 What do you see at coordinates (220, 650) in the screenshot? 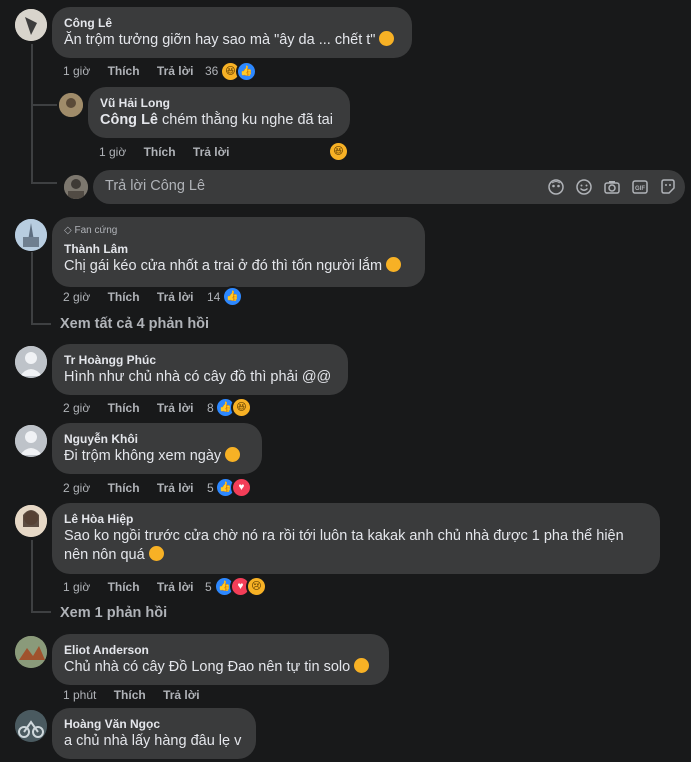
I see `comment-author: Eliot Anderson` at bounding box center [220, 650].